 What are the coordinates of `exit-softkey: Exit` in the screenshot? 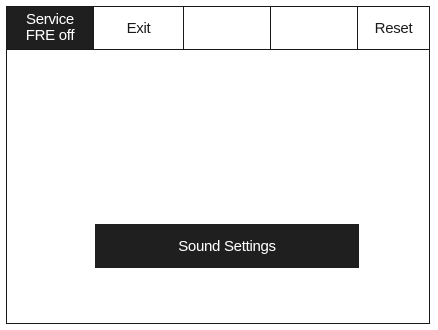 It's located at (139, 28).